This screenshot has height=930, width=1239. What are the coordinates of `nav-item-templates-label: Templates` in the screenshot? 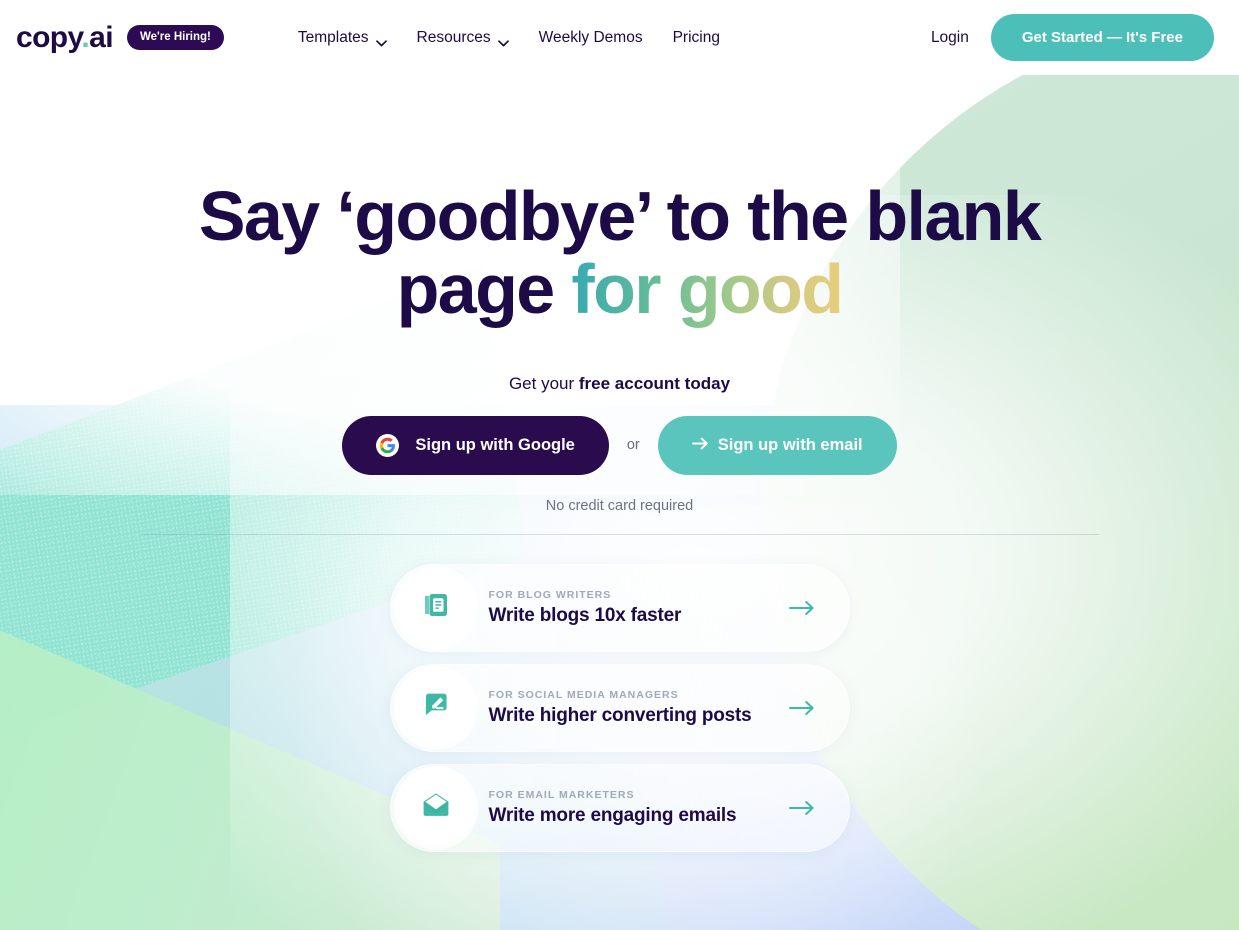 It's located at (333, 37).